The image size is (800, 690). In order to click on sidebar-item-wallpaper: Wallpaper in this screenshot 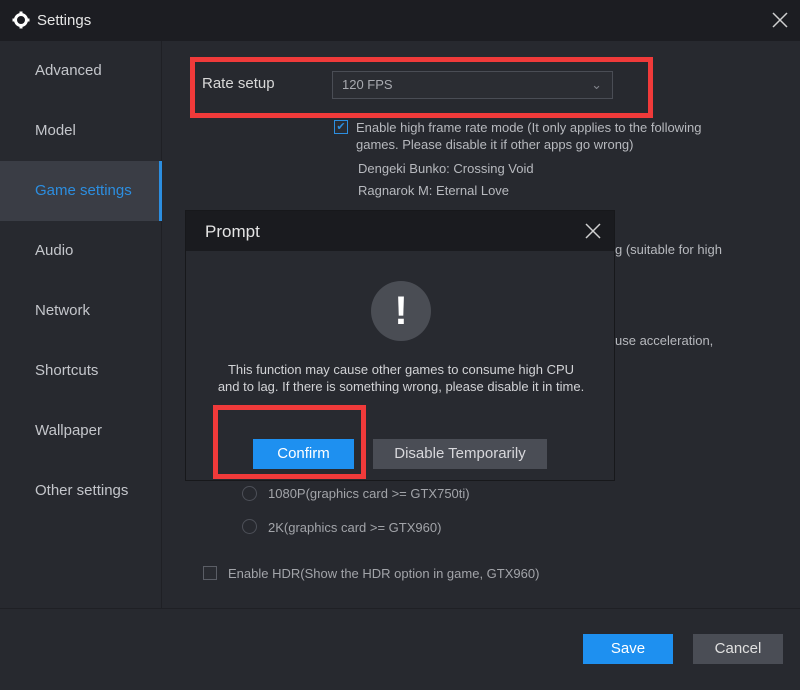, I will do `click(81, 431)`.